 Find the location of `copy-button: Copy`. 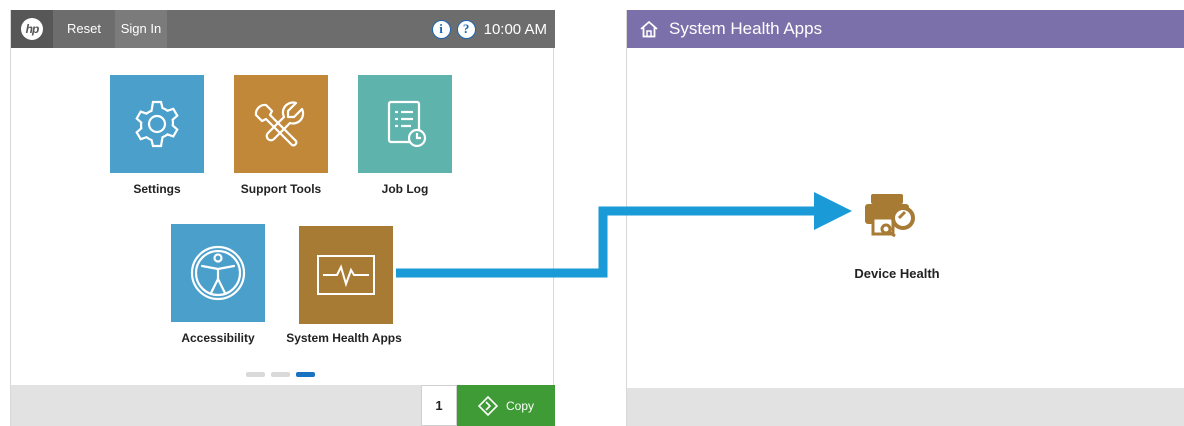

copy-button: Copy is located at coordinates (506, 405).